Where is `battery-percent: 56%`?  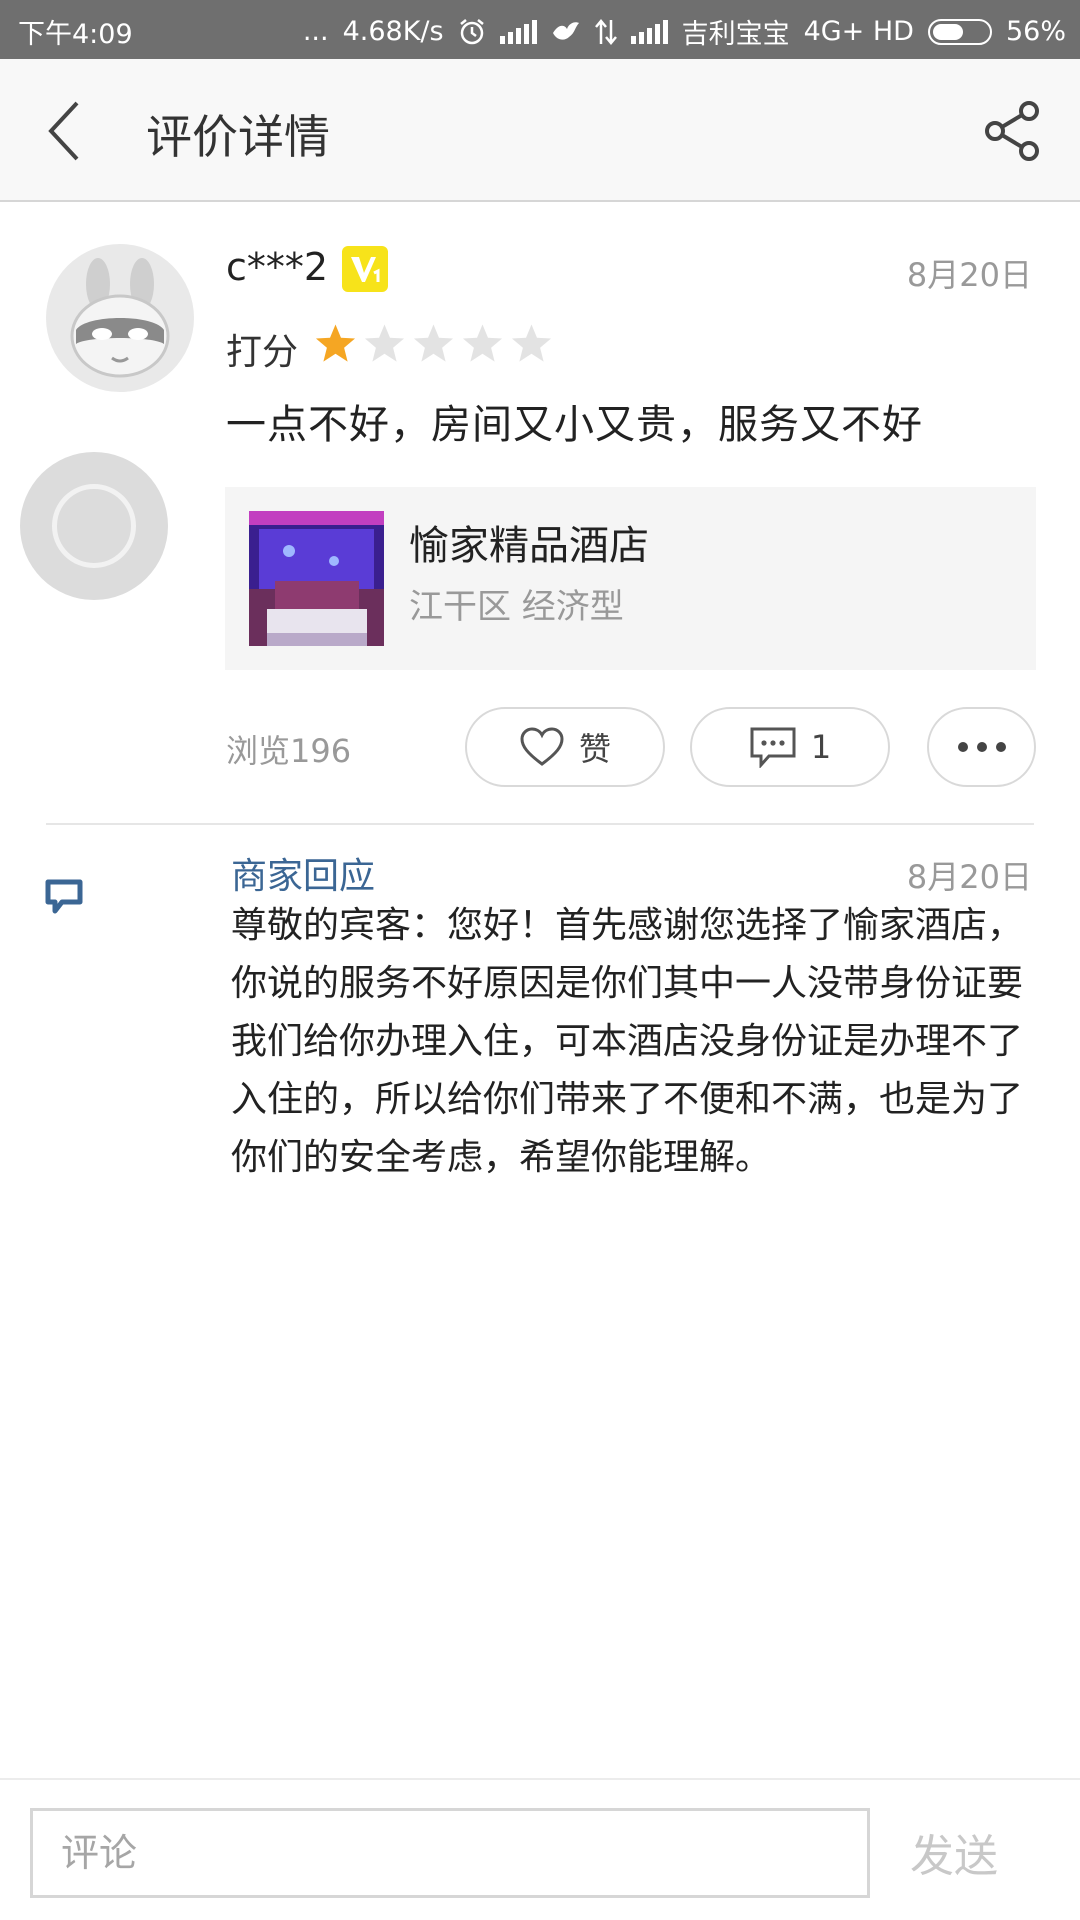
battery-percent: 56% is located at coordinates (1035, 31).